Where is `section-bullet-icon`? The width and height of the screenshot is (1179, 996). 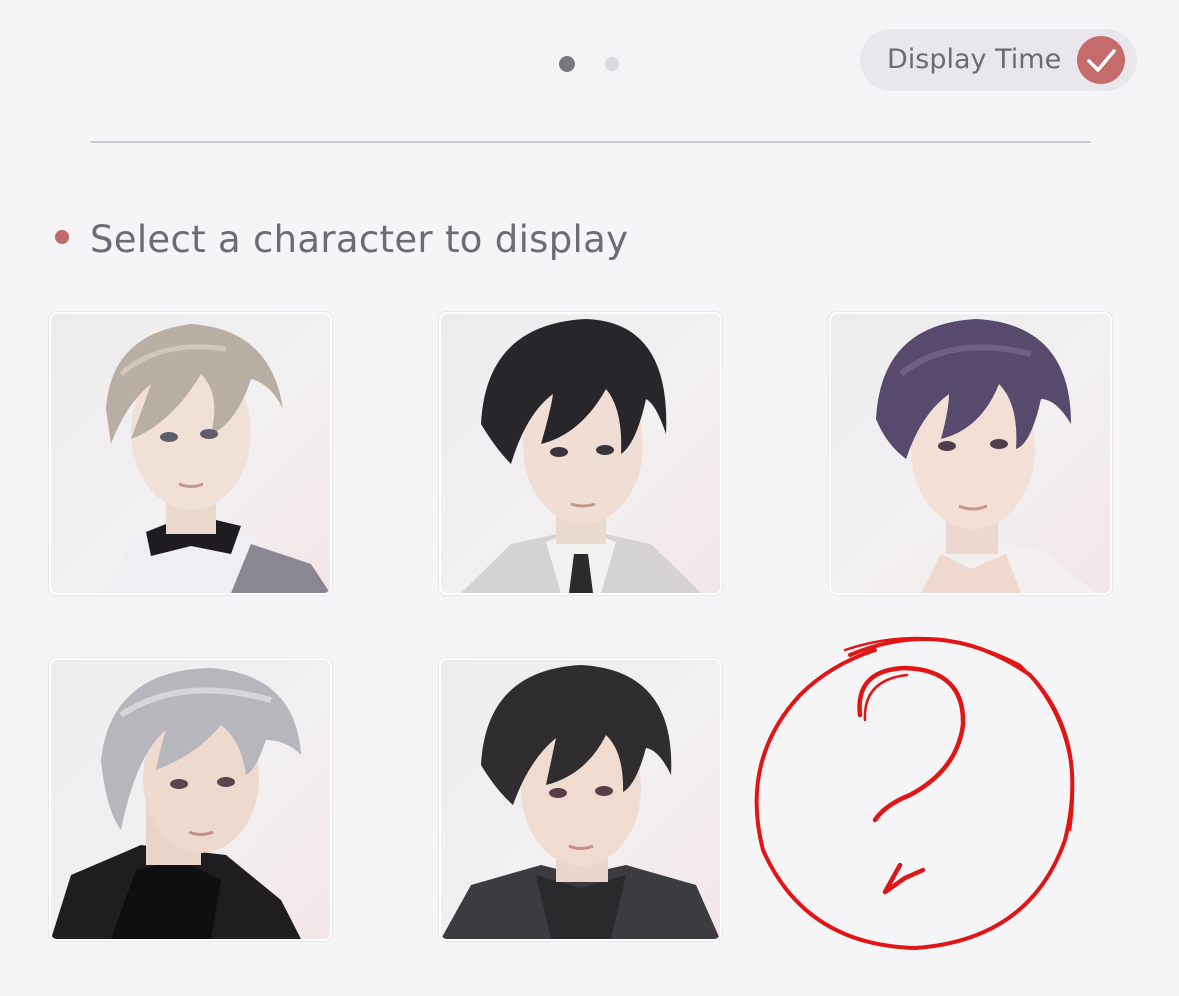
section-bullet-icon is located at coordinates (62, 237).